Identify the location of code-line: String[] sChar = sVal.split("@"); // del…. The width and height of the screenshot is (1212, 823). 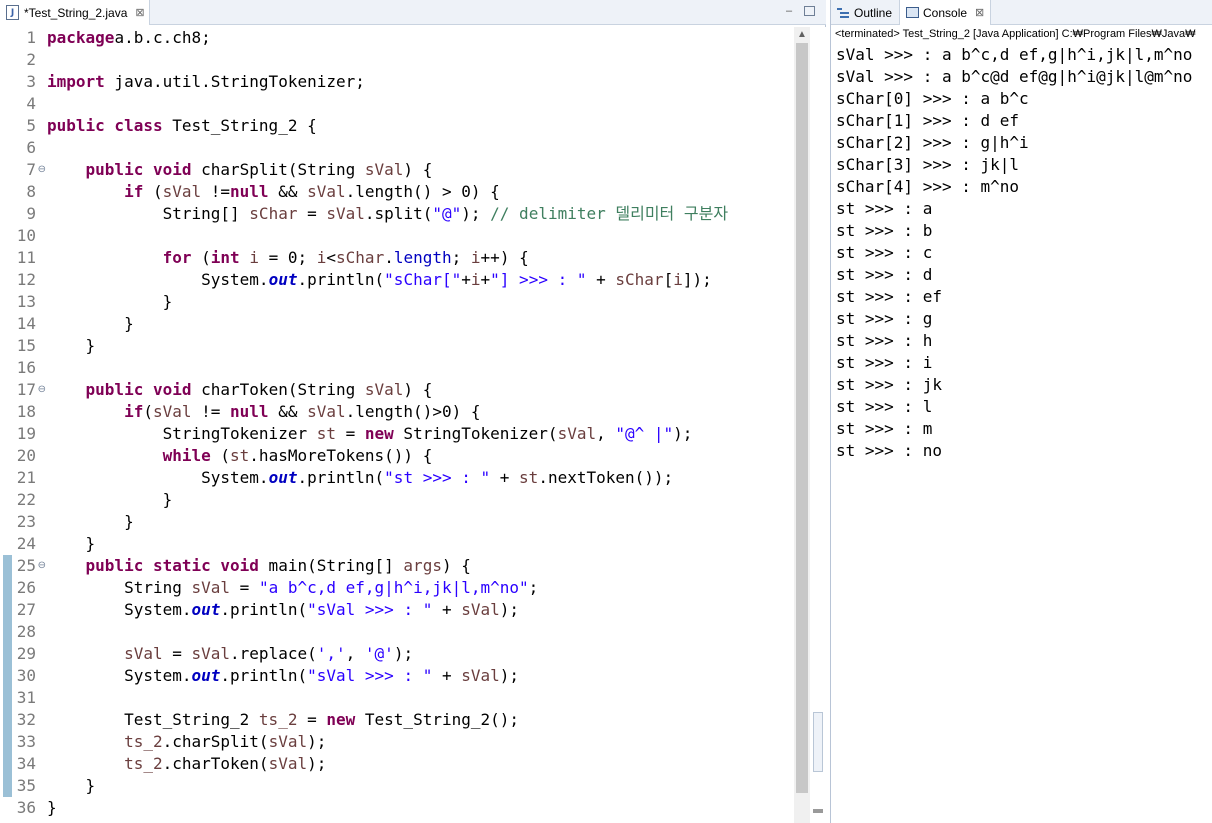
(387, 214).